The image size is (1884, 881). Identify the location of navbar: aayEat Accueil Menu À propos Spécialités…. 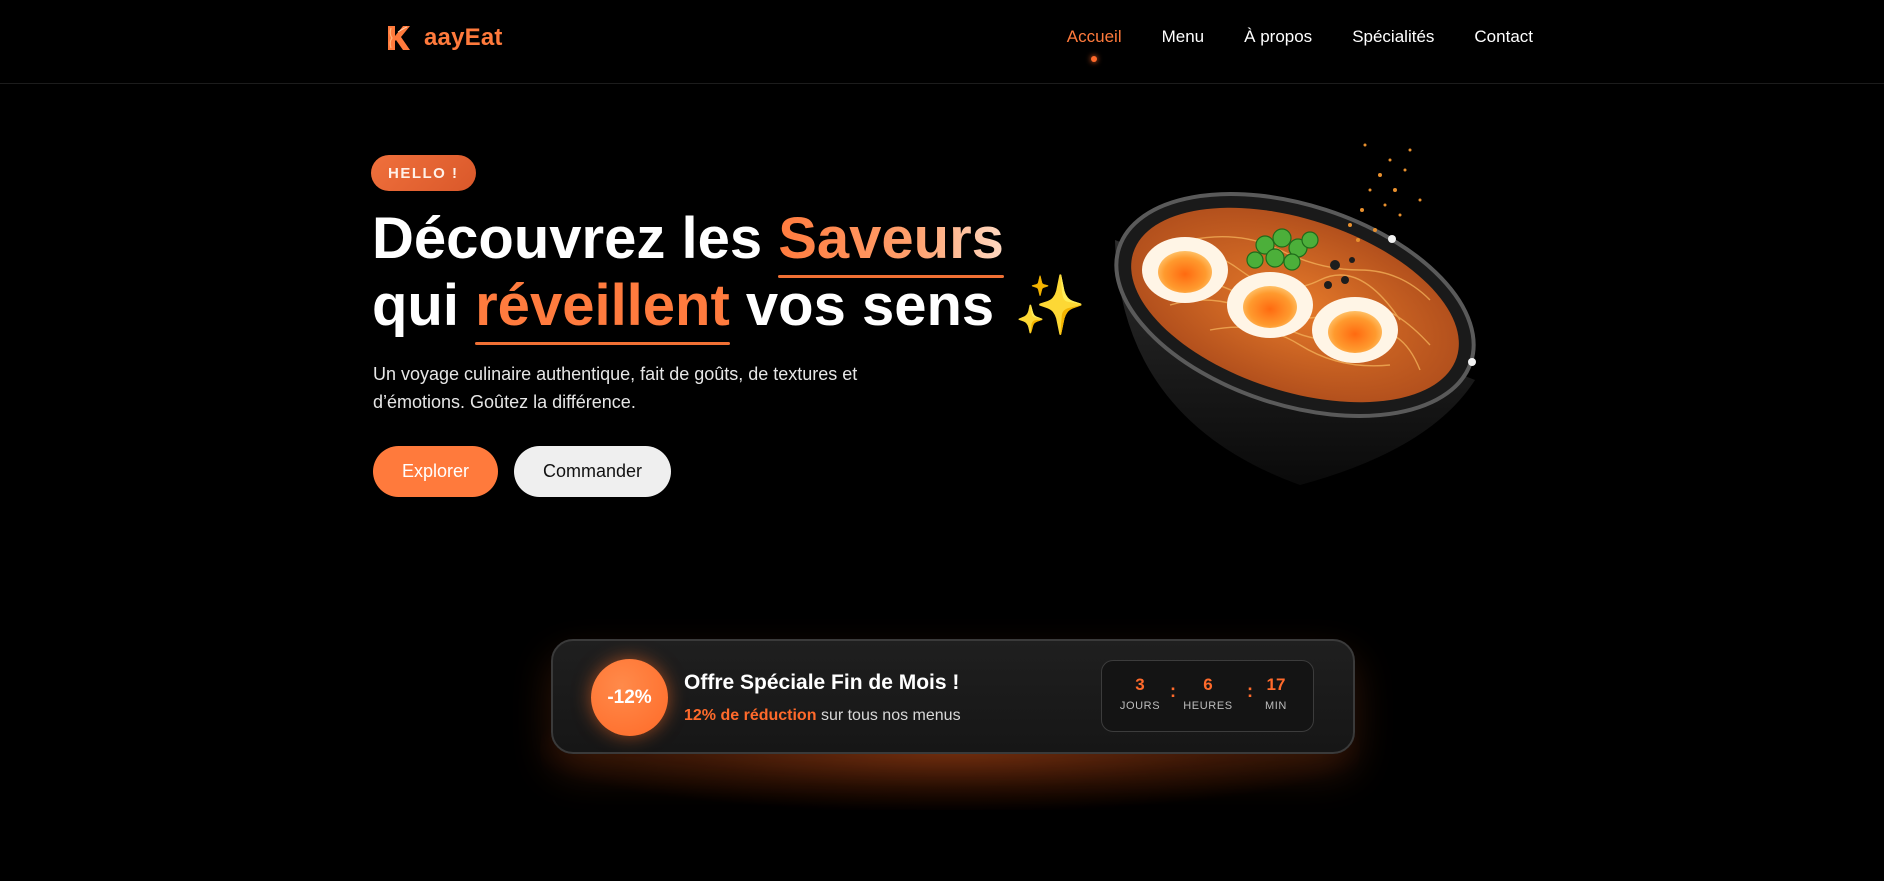
(942, 42).